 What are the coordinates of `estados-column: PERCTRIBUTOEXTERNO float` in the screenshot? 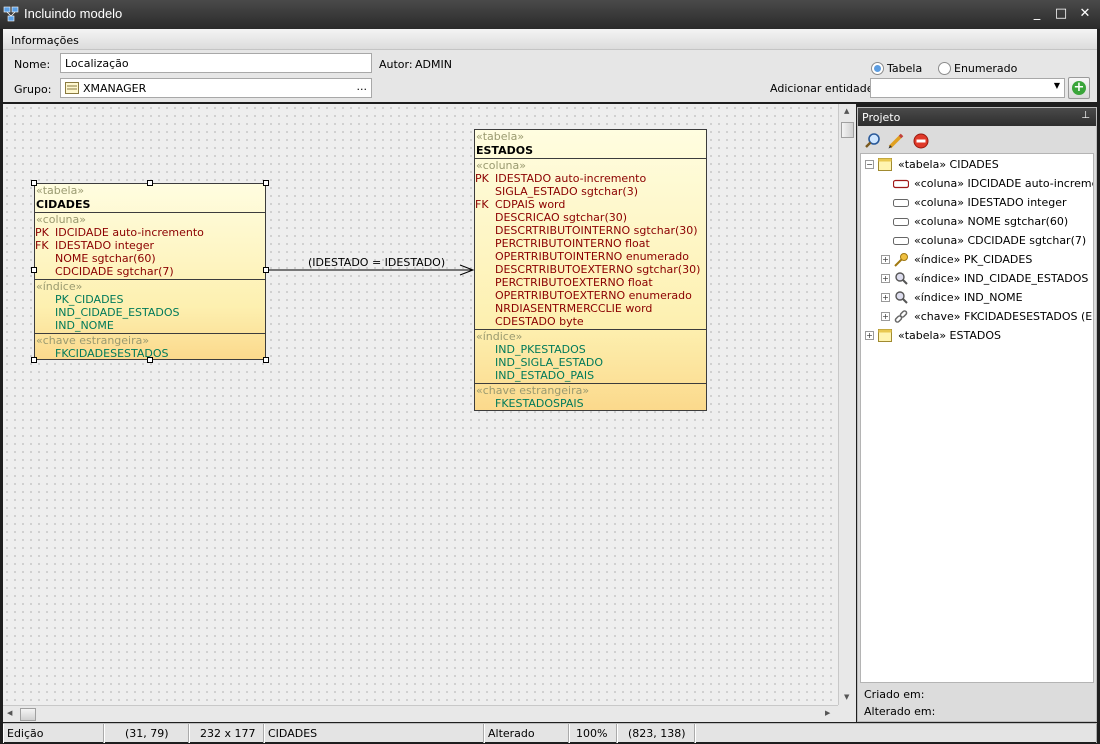 It's located at (590, 282).